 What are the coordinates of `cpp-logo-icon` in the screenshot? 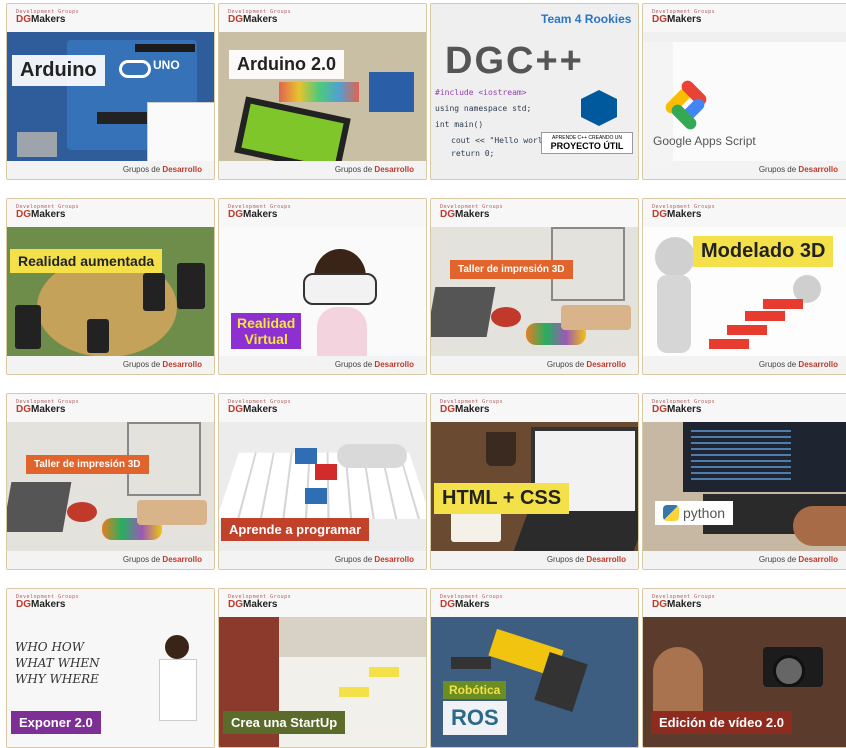 It's located at (599, 108).